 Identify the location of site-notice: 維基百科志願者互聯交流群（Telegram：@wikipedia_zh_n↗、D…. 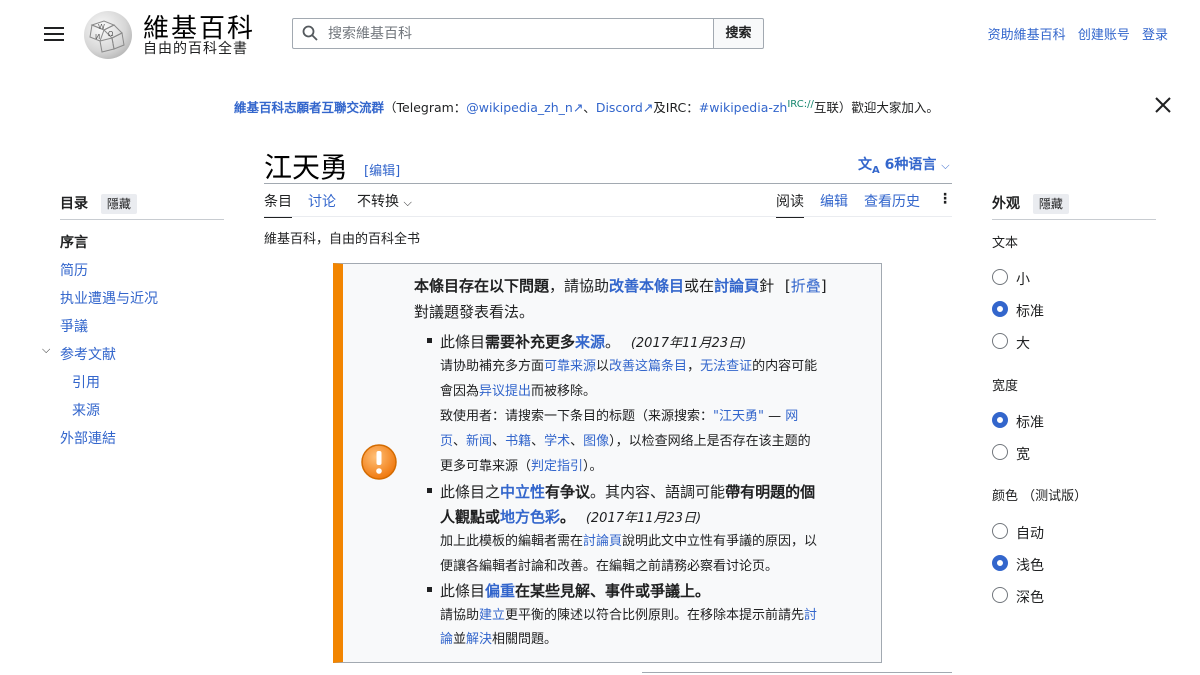
(586, 106).